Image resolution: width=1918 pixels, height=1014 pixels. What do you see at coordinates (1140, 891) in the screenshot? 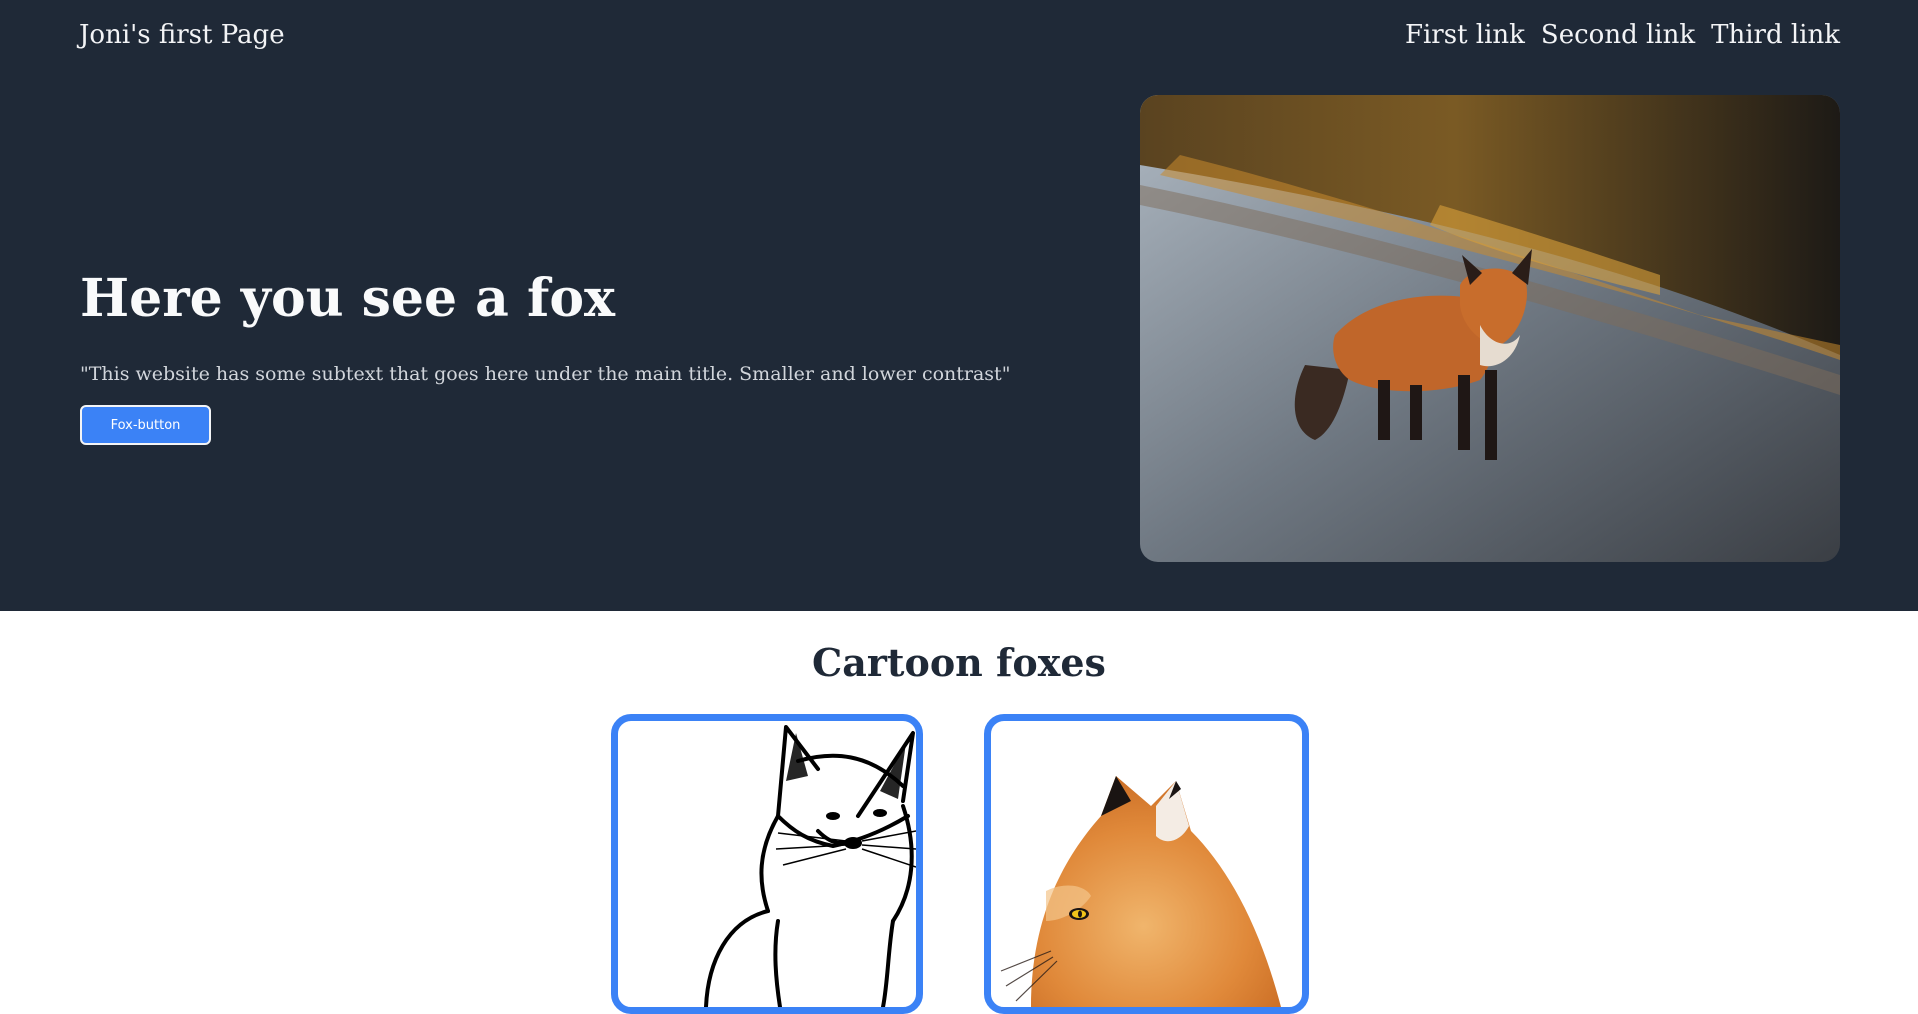
I see `fox-painting-icon` at bounding box center [1140, 891].